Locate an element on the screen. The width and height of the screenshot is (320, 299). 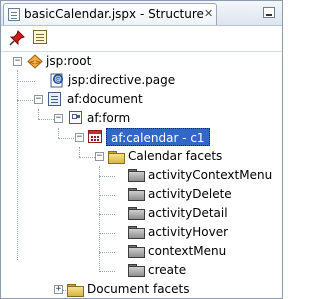
tree-node-label: af:form is located at coordinates (109, 118).